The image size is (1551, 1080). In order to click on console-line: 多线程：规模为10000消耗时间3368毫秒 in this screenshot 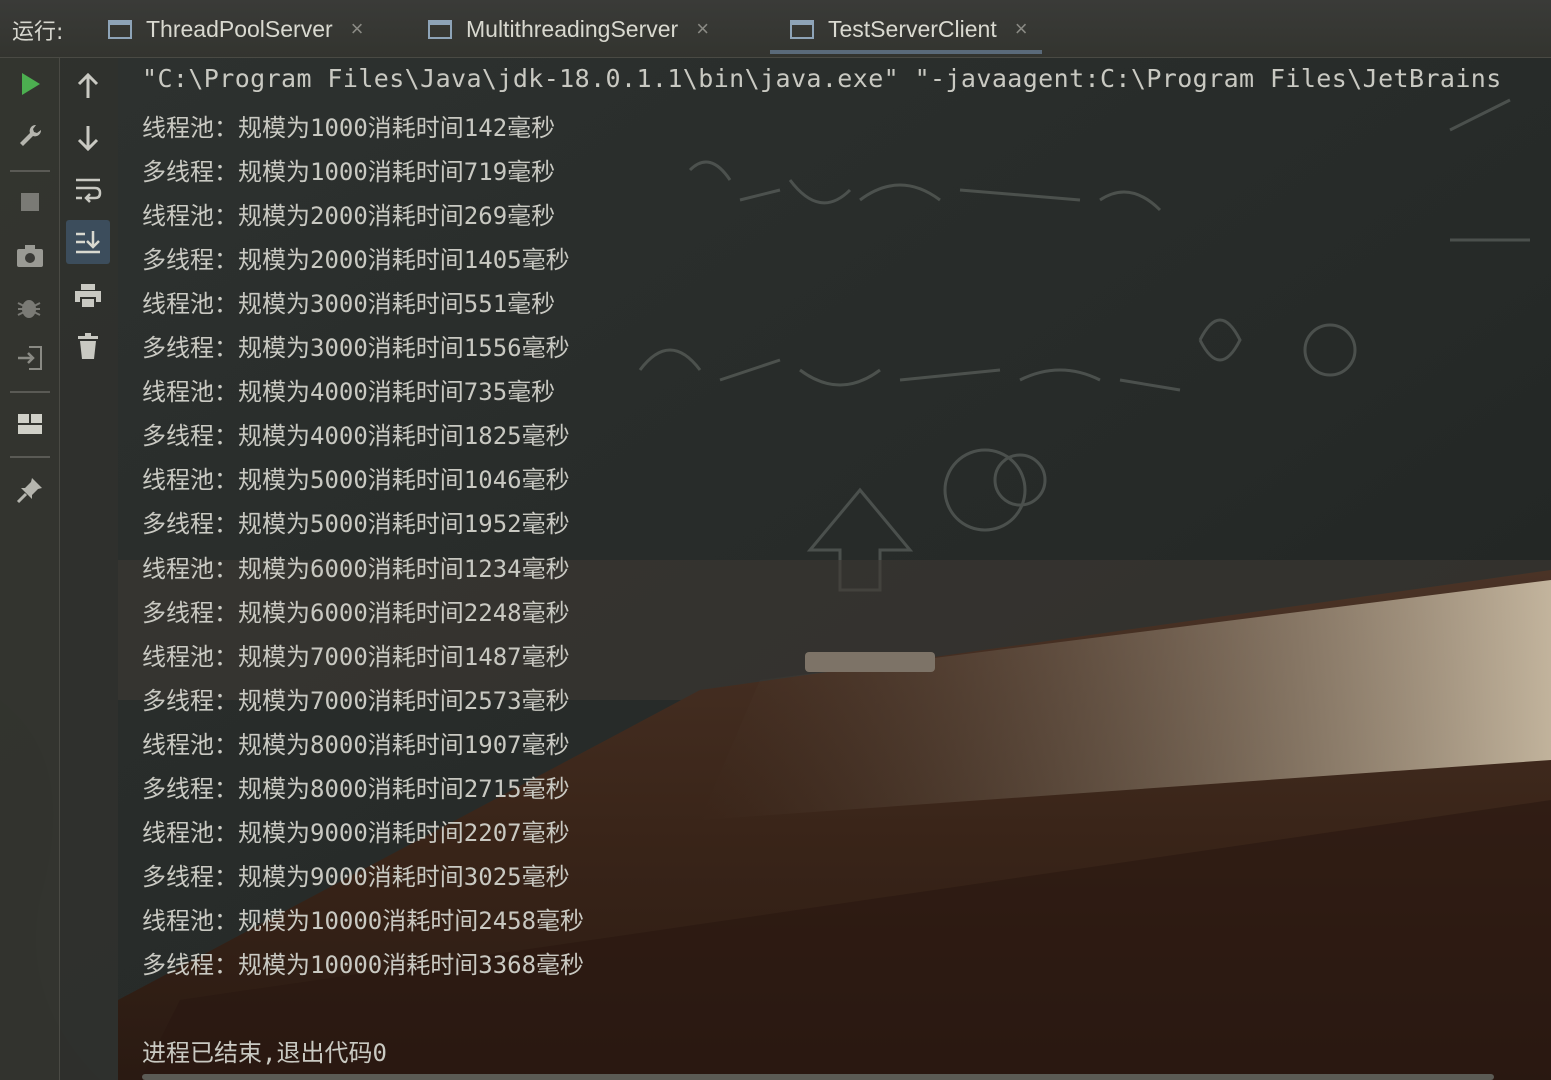, I will do `click(363, 965)`.